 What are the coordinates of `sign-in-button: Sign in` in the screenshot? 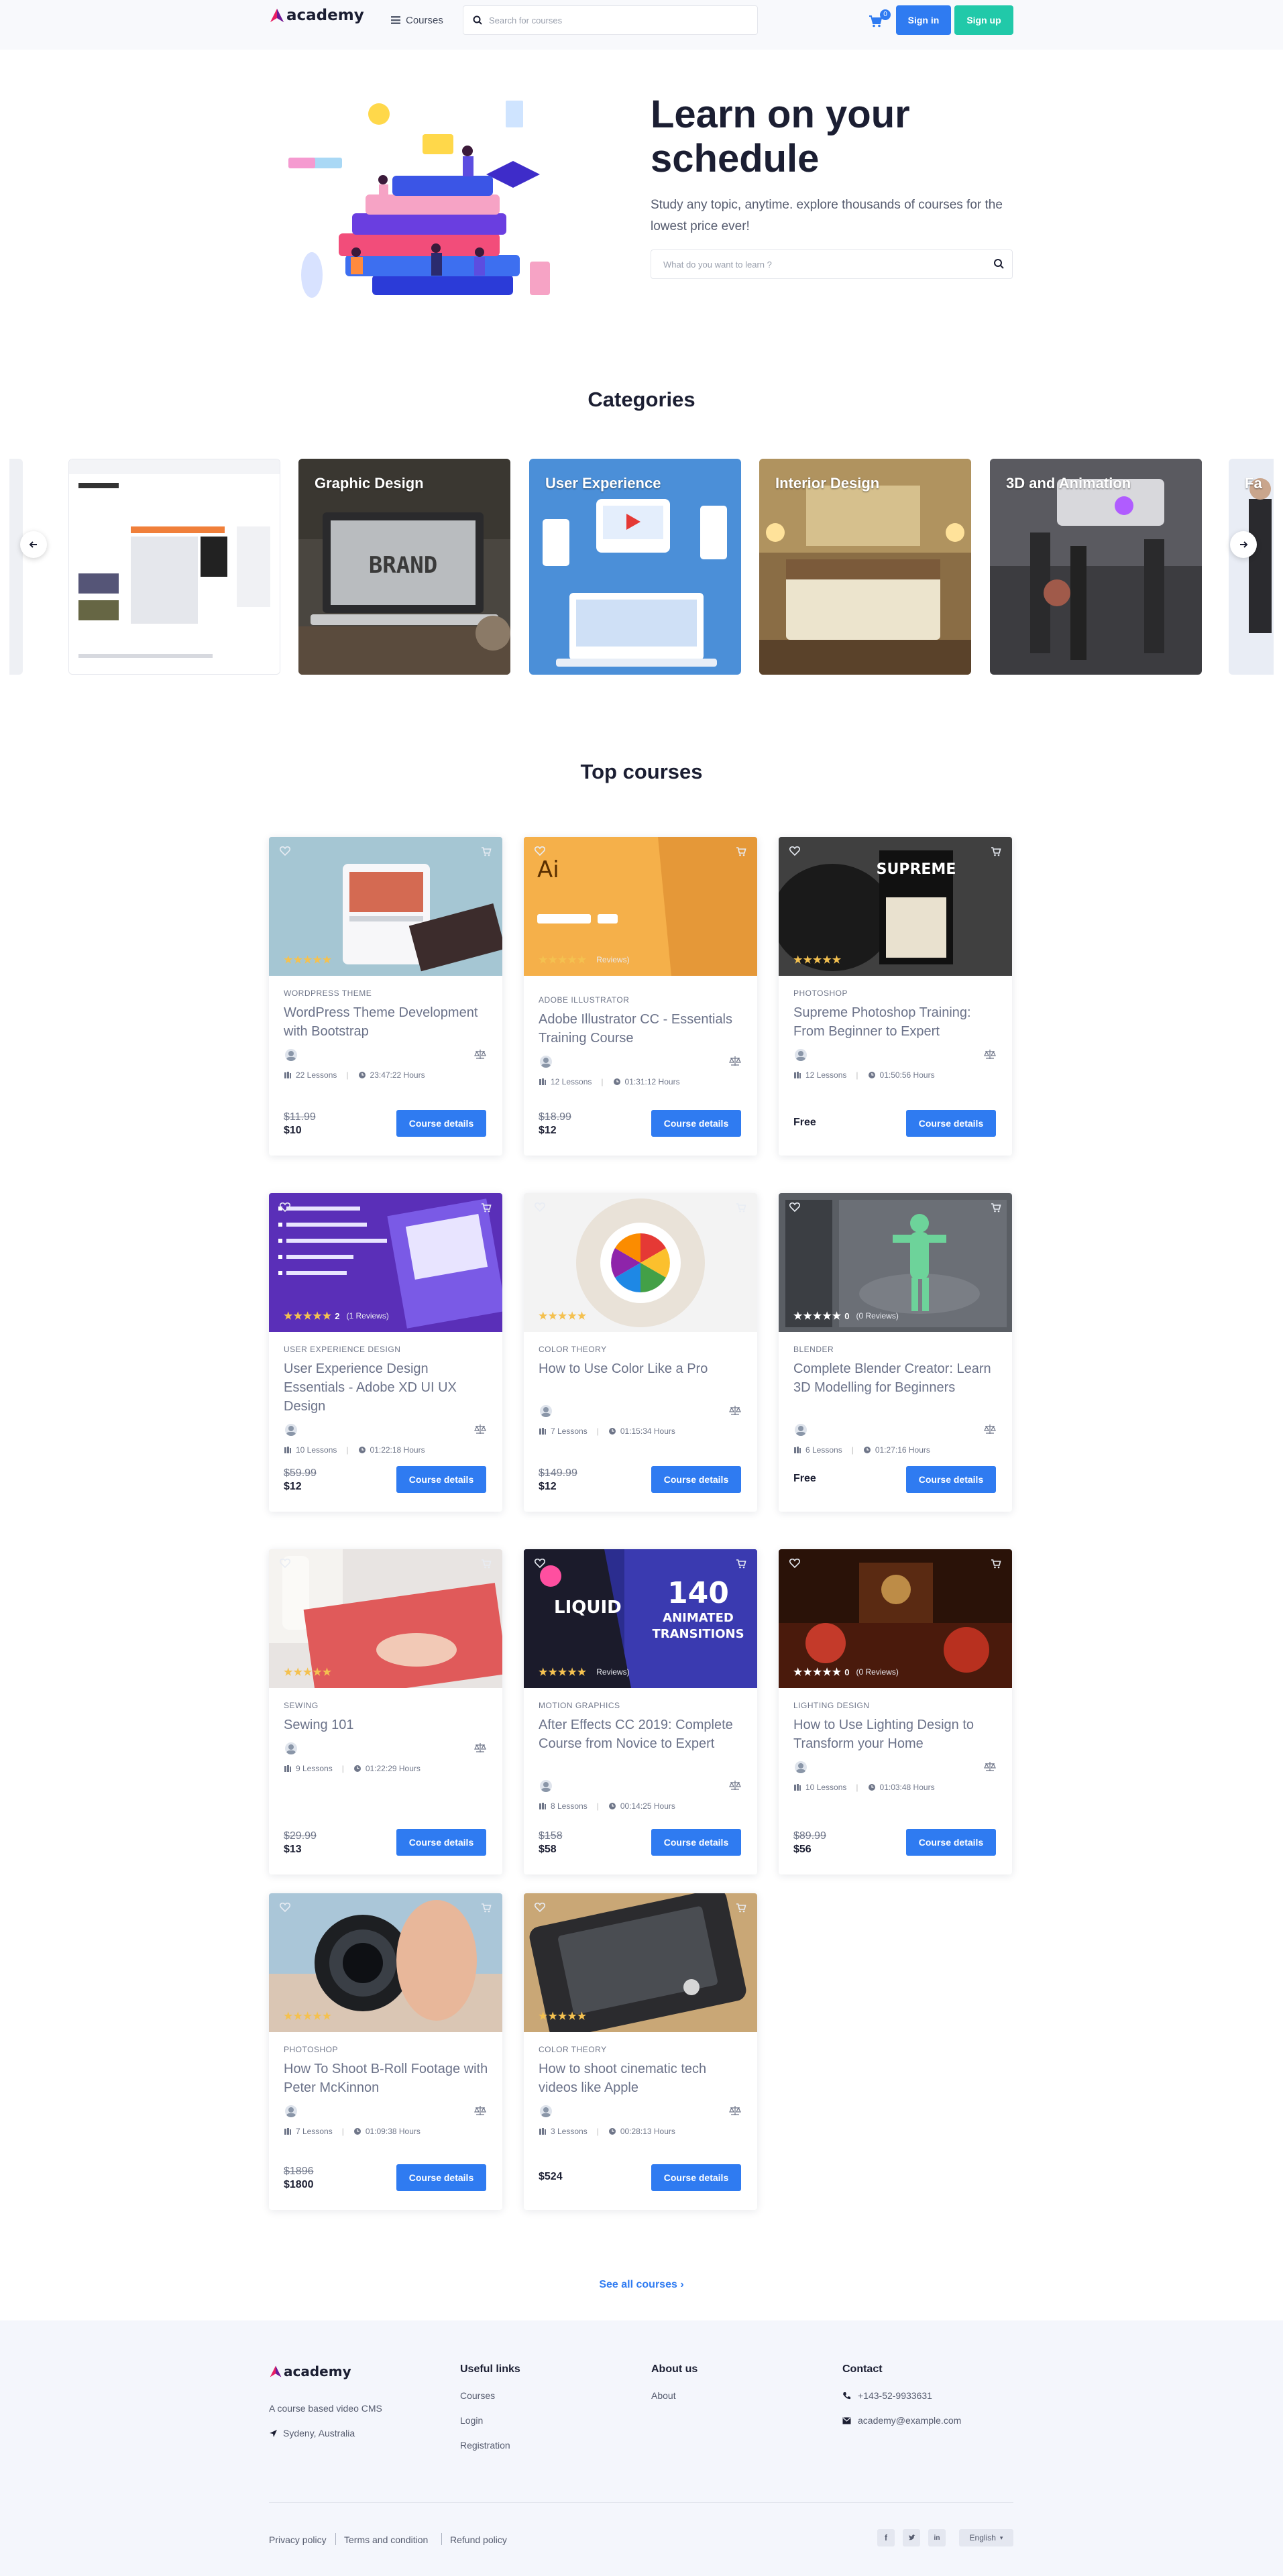 It's located at (924, 20).